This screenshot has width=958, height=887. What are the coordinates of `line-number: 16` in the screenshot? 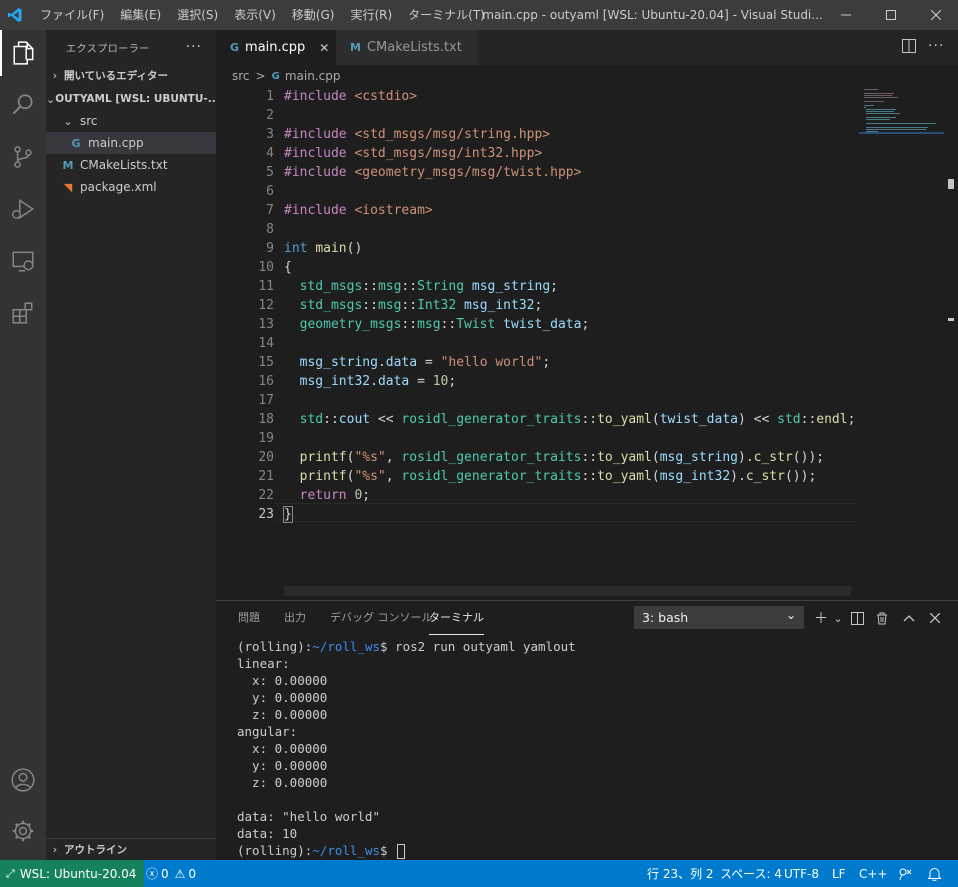 It's located at (266, 381).